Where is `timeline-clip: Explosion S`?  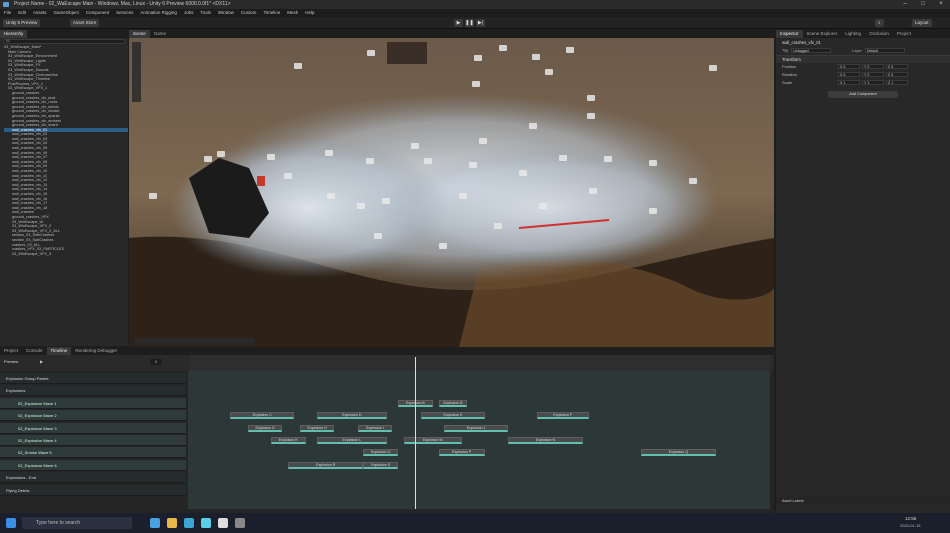 timeline-clip: Explosion S is located at coordinates (381, 465).